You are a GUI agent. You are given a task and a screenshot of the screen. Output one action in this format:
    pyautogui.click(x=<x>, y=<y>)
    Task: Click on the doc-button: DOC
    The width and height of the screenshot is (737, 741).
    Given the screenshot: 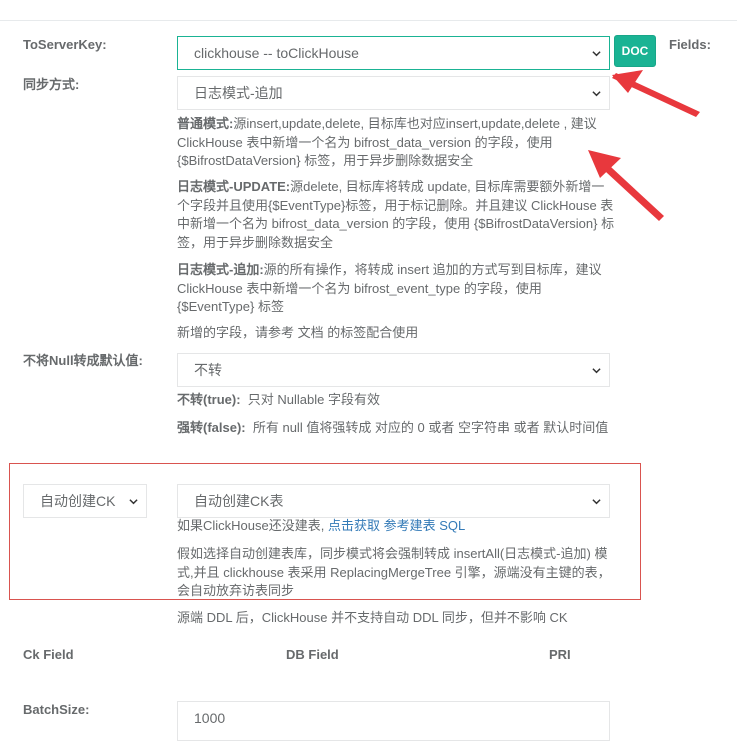 What is the action you would take?
    pyautogui.click(x=635, y=51)
    